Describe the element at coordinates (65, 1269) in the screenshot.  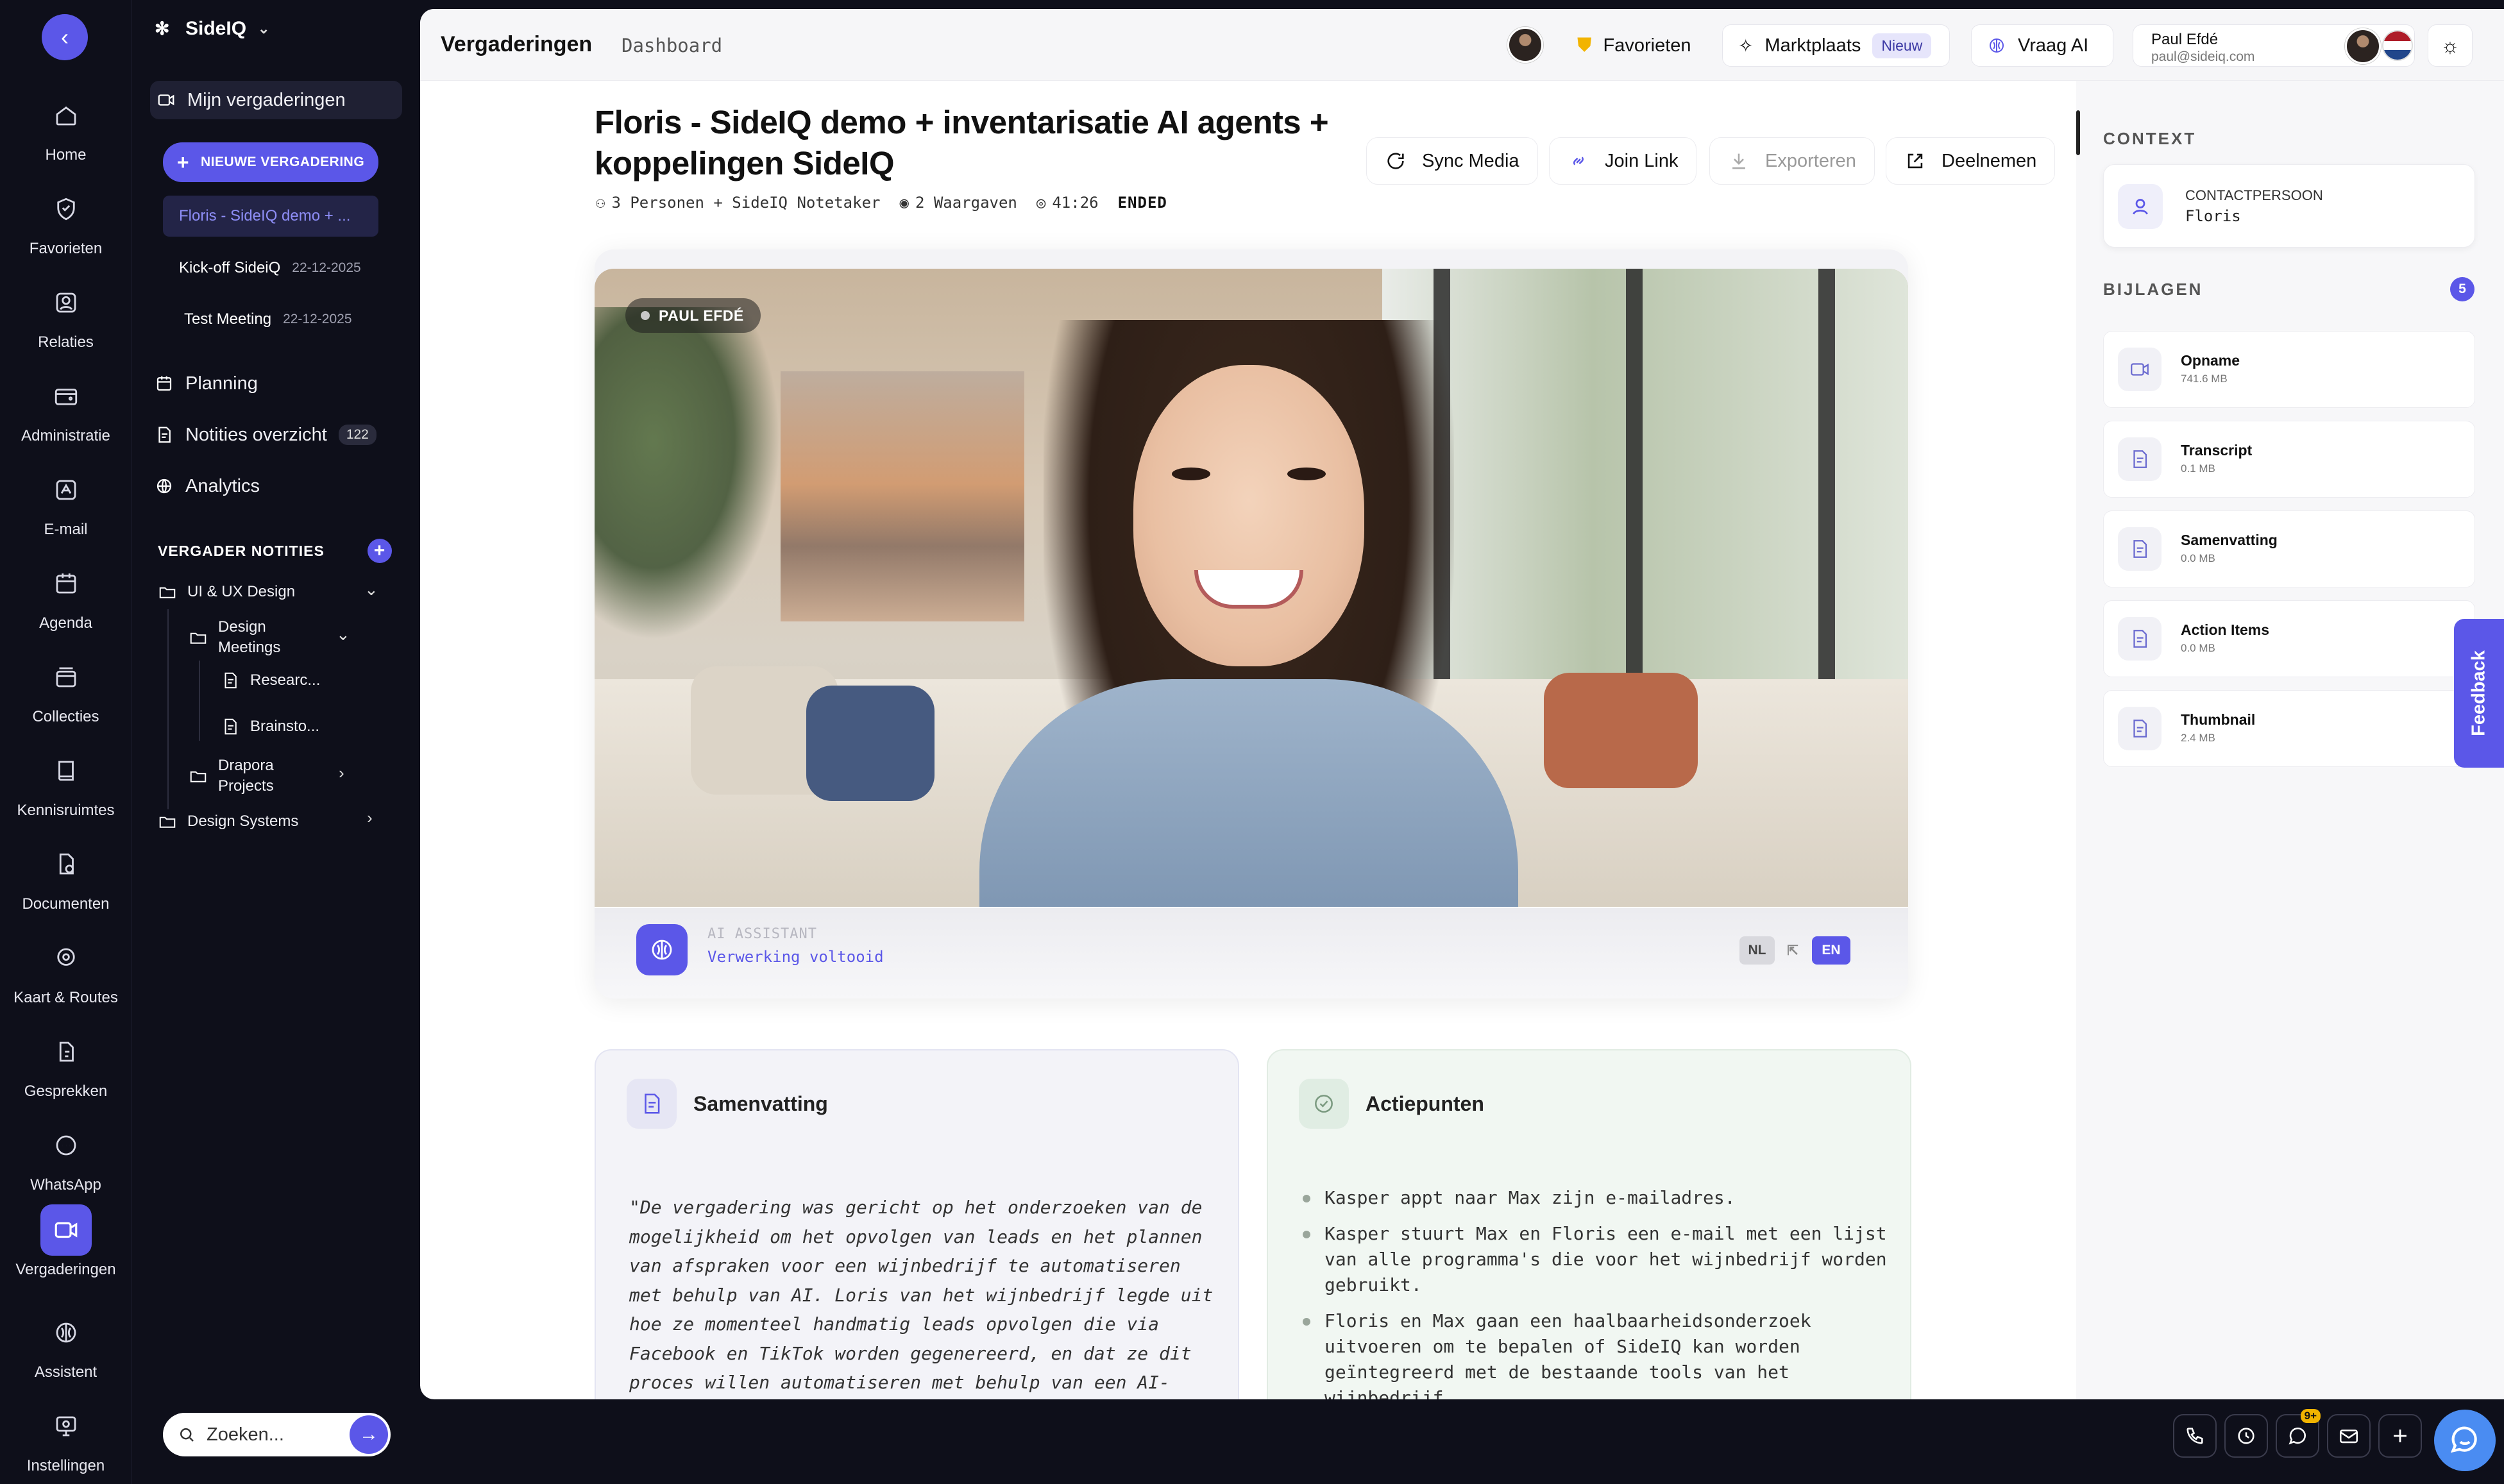
I see `rail-label: Vergaderingen` at that location.